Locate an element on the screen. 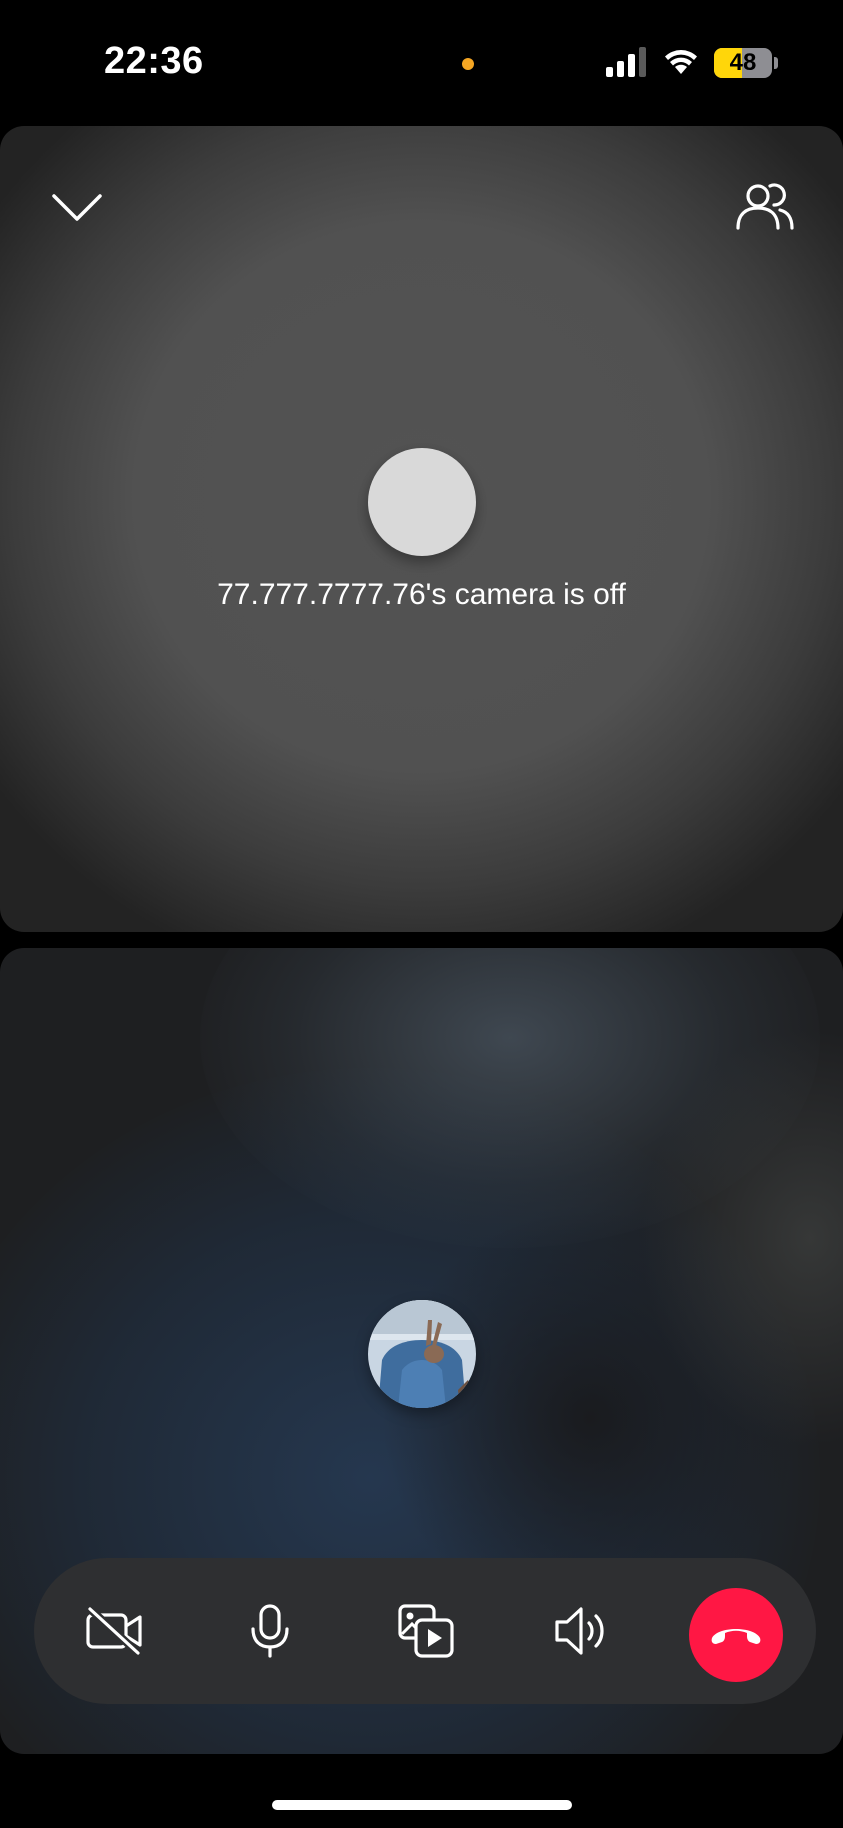 Image resolution: width=843 pixels, height=1828 pixels. wifi-icon is located at coordinates (681, 62).